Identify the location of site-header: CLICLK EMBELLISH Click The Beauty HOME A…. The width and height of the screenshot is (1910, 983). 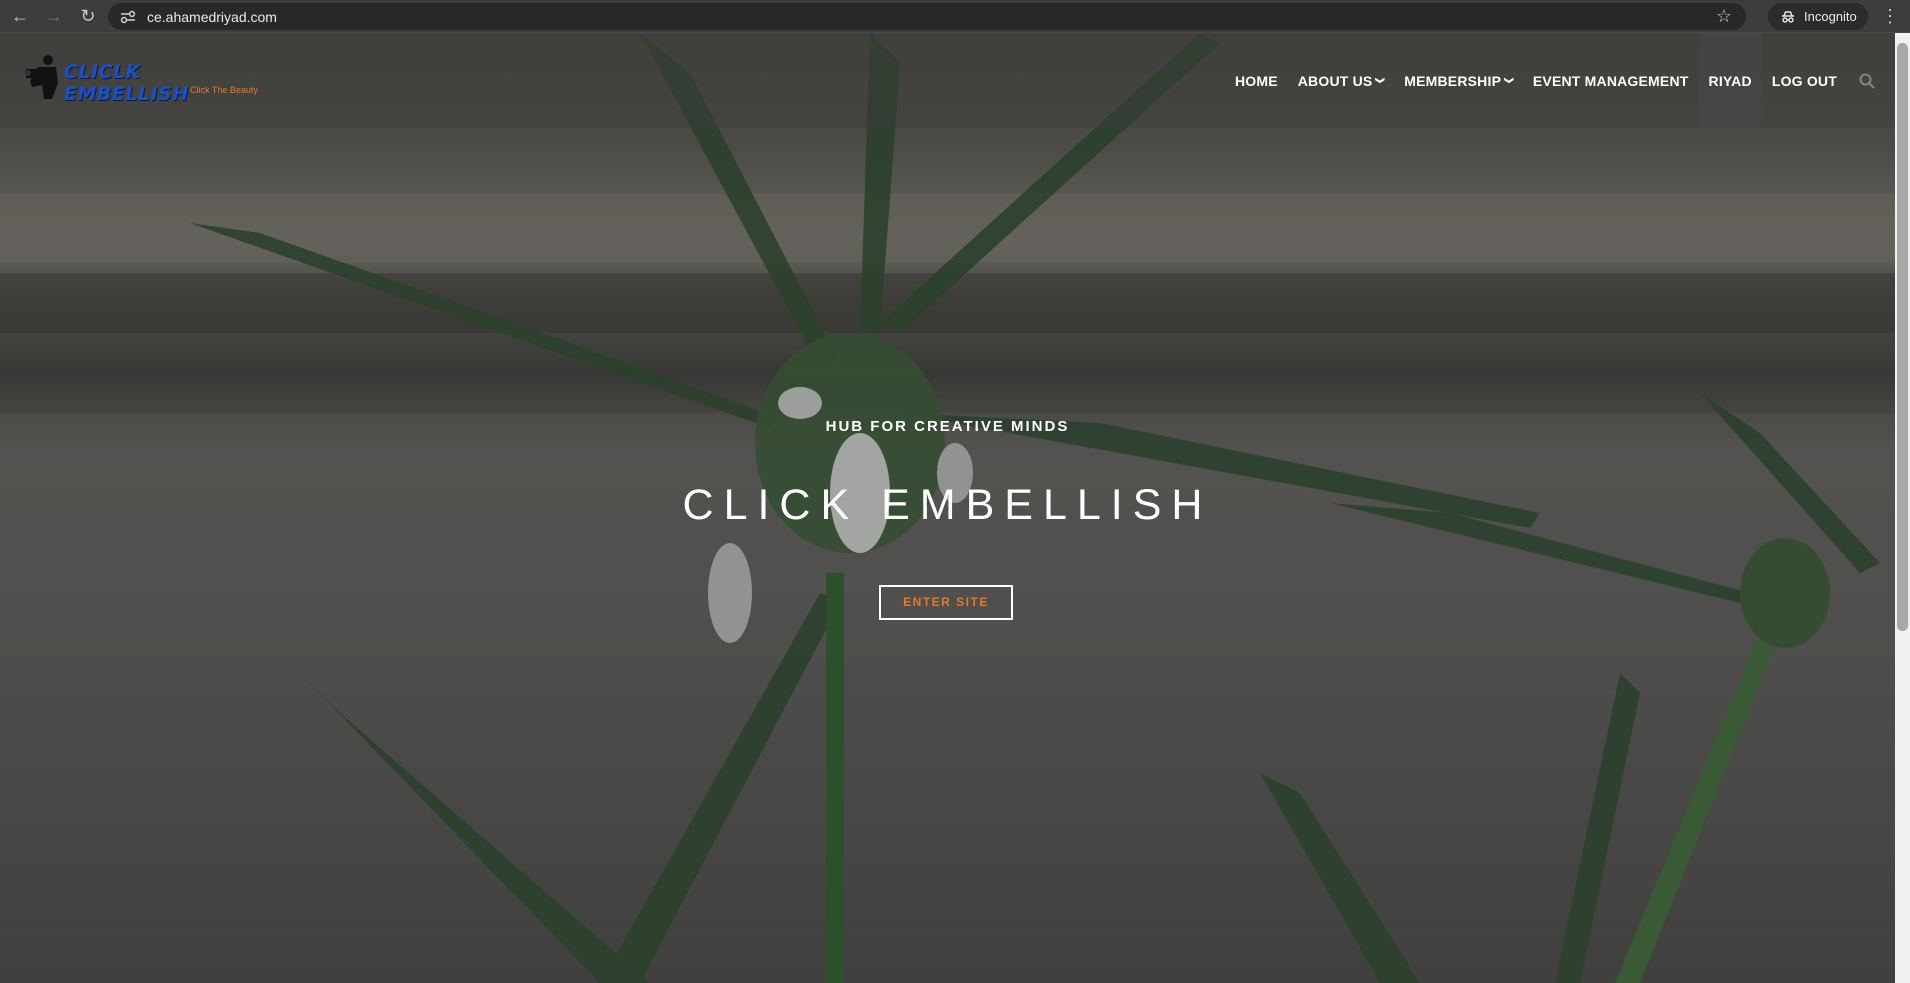
(947, 80).